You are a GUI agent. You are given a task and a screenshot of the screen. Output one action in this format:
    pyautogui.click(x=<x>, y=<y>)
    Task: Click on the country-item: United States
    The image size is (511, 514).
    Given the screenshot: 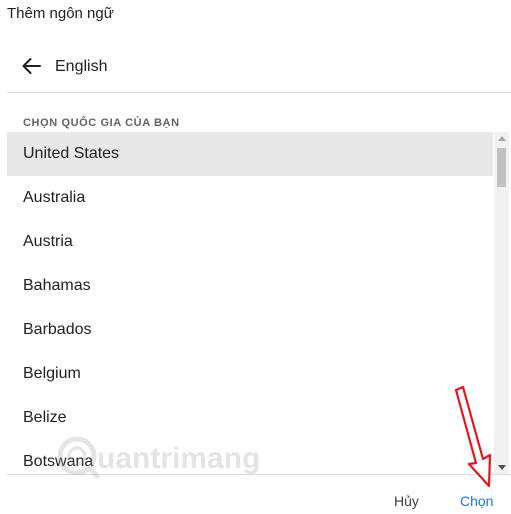 What is the action you would take?
    pyautogui.click(x=250, y=154)
    